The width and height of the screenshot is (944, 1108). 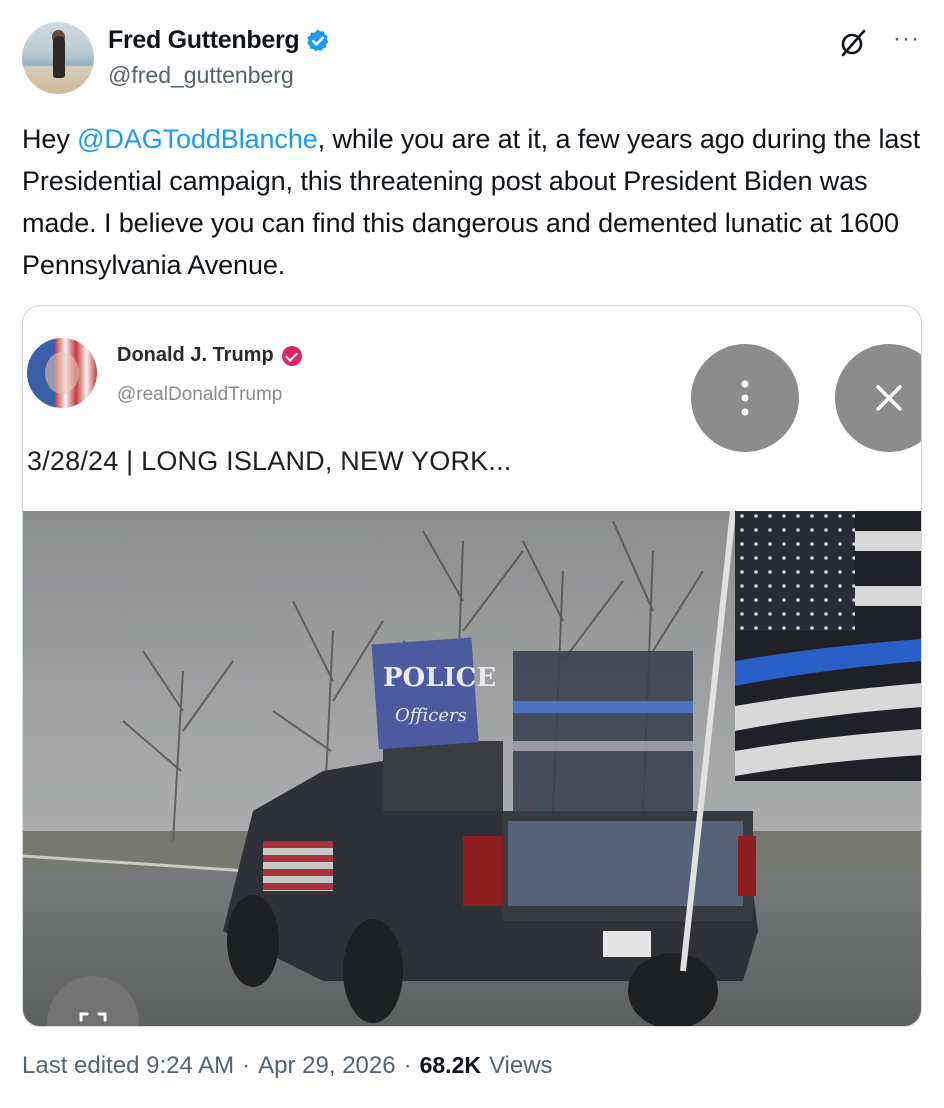 What do you see at coordinates (878, 398) in the screenshot?
I see `close-icon` at bounding box center [878, 398].